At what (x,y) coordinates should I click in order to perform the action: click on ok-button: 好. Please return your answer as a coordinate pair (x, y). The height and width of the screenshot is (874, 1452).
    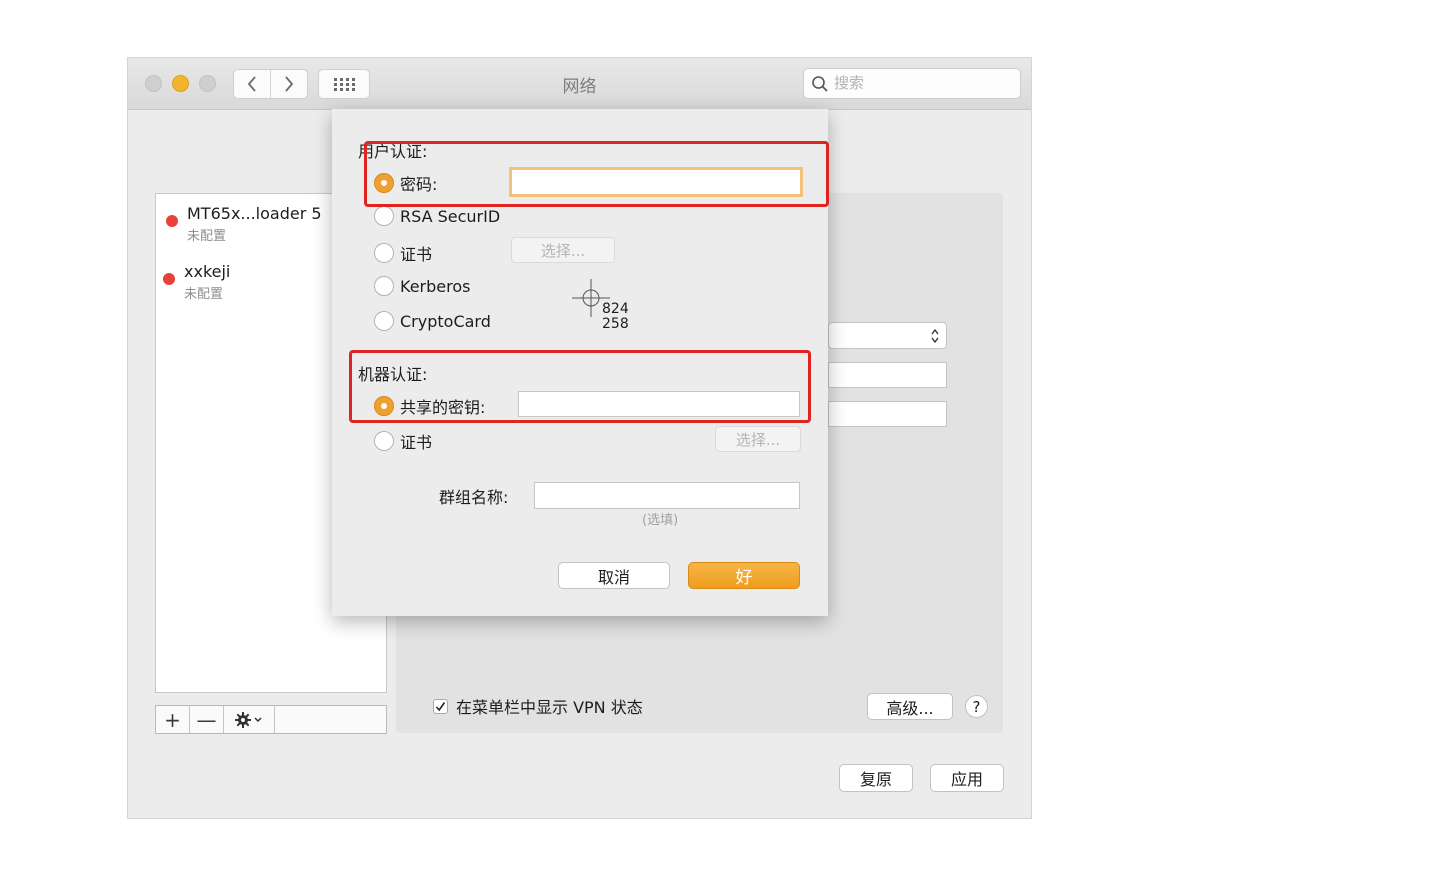
    Looking at the image, I should click on (744, 575).